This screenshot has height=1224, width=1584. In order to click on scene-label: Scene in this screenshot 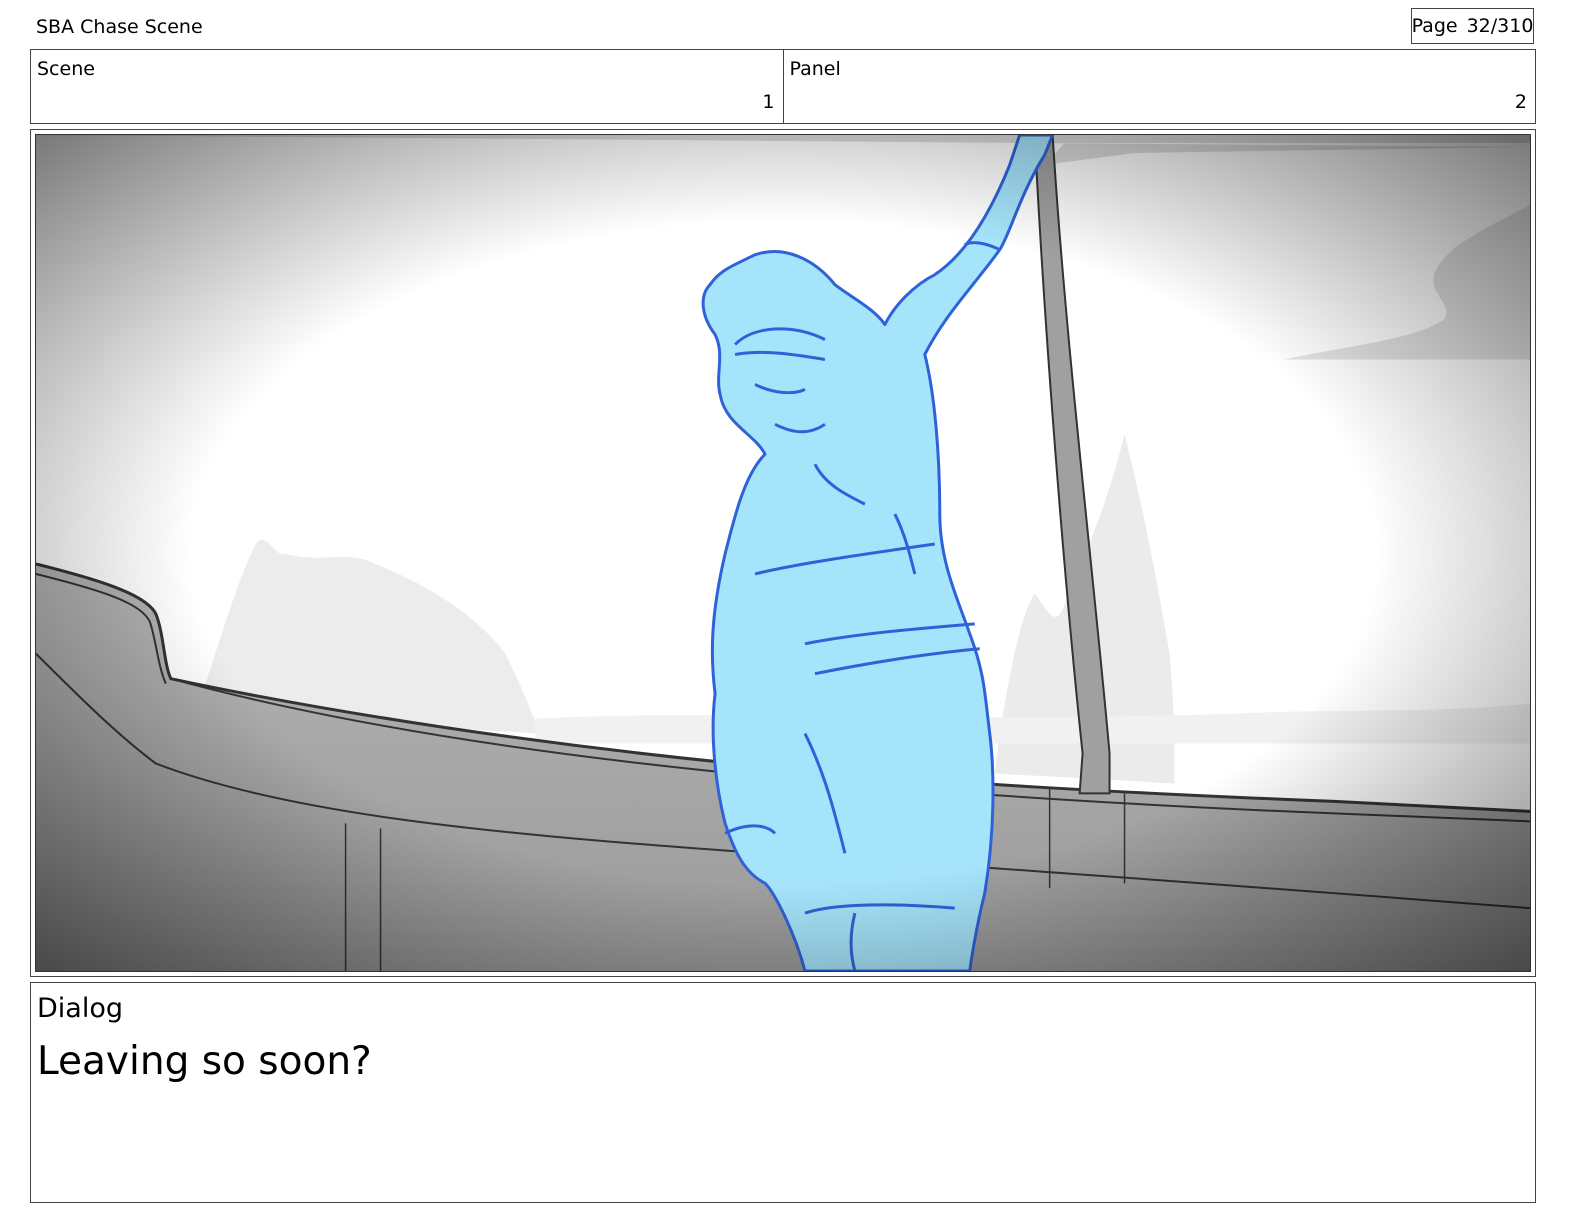, I will do `click(66, 69)`.